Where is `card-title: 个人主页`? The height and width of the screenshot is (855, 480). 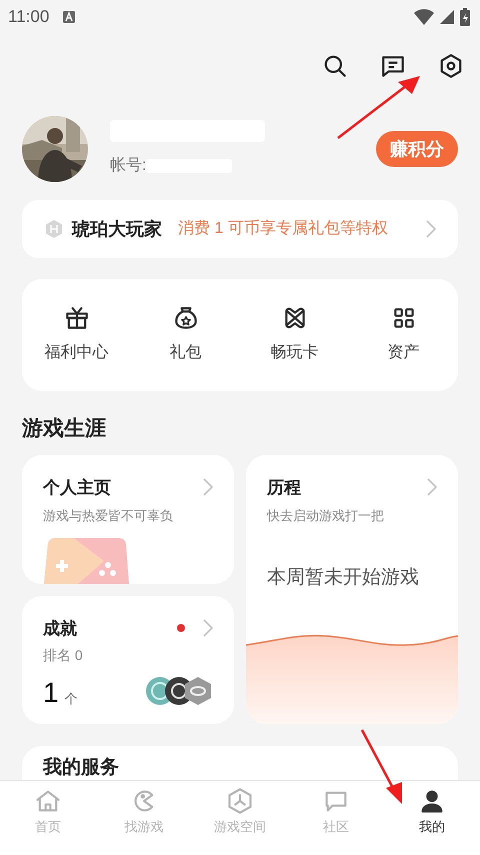 card-title: 个人主页 is located at coordinates (77, 487).